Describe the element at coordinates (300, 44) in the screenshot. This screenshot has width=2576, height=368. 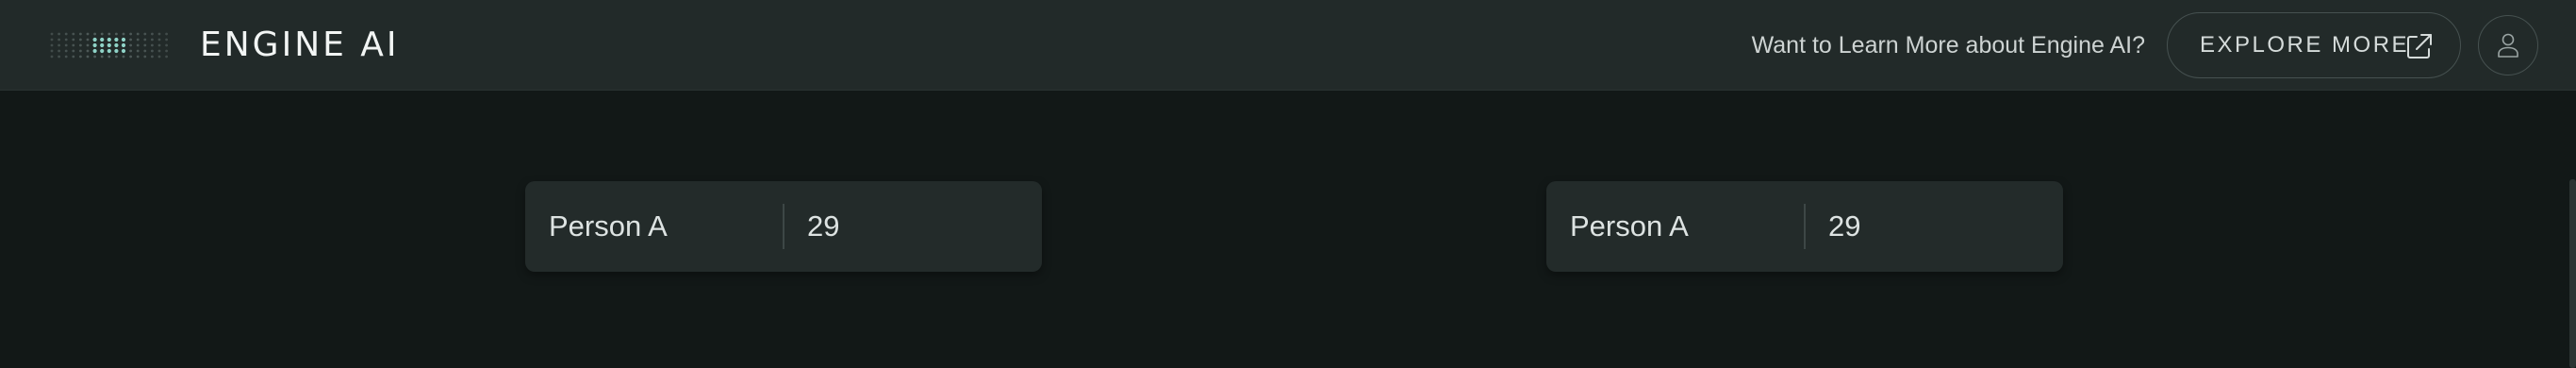
I see `brand-name: ENGINE AI` at that location.